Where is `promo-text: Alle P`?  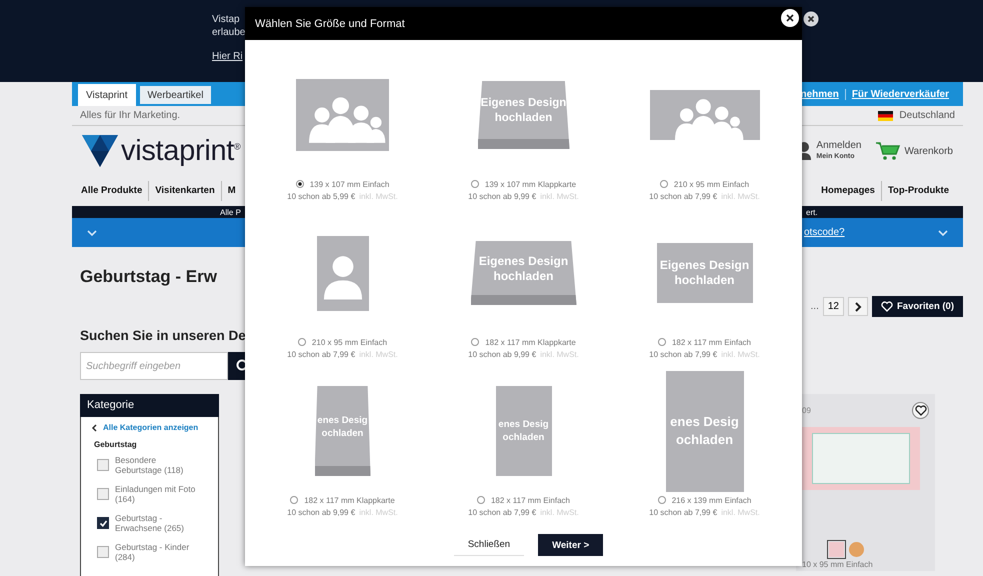
promo-text: Alle P is located at coordinates (231, 212).